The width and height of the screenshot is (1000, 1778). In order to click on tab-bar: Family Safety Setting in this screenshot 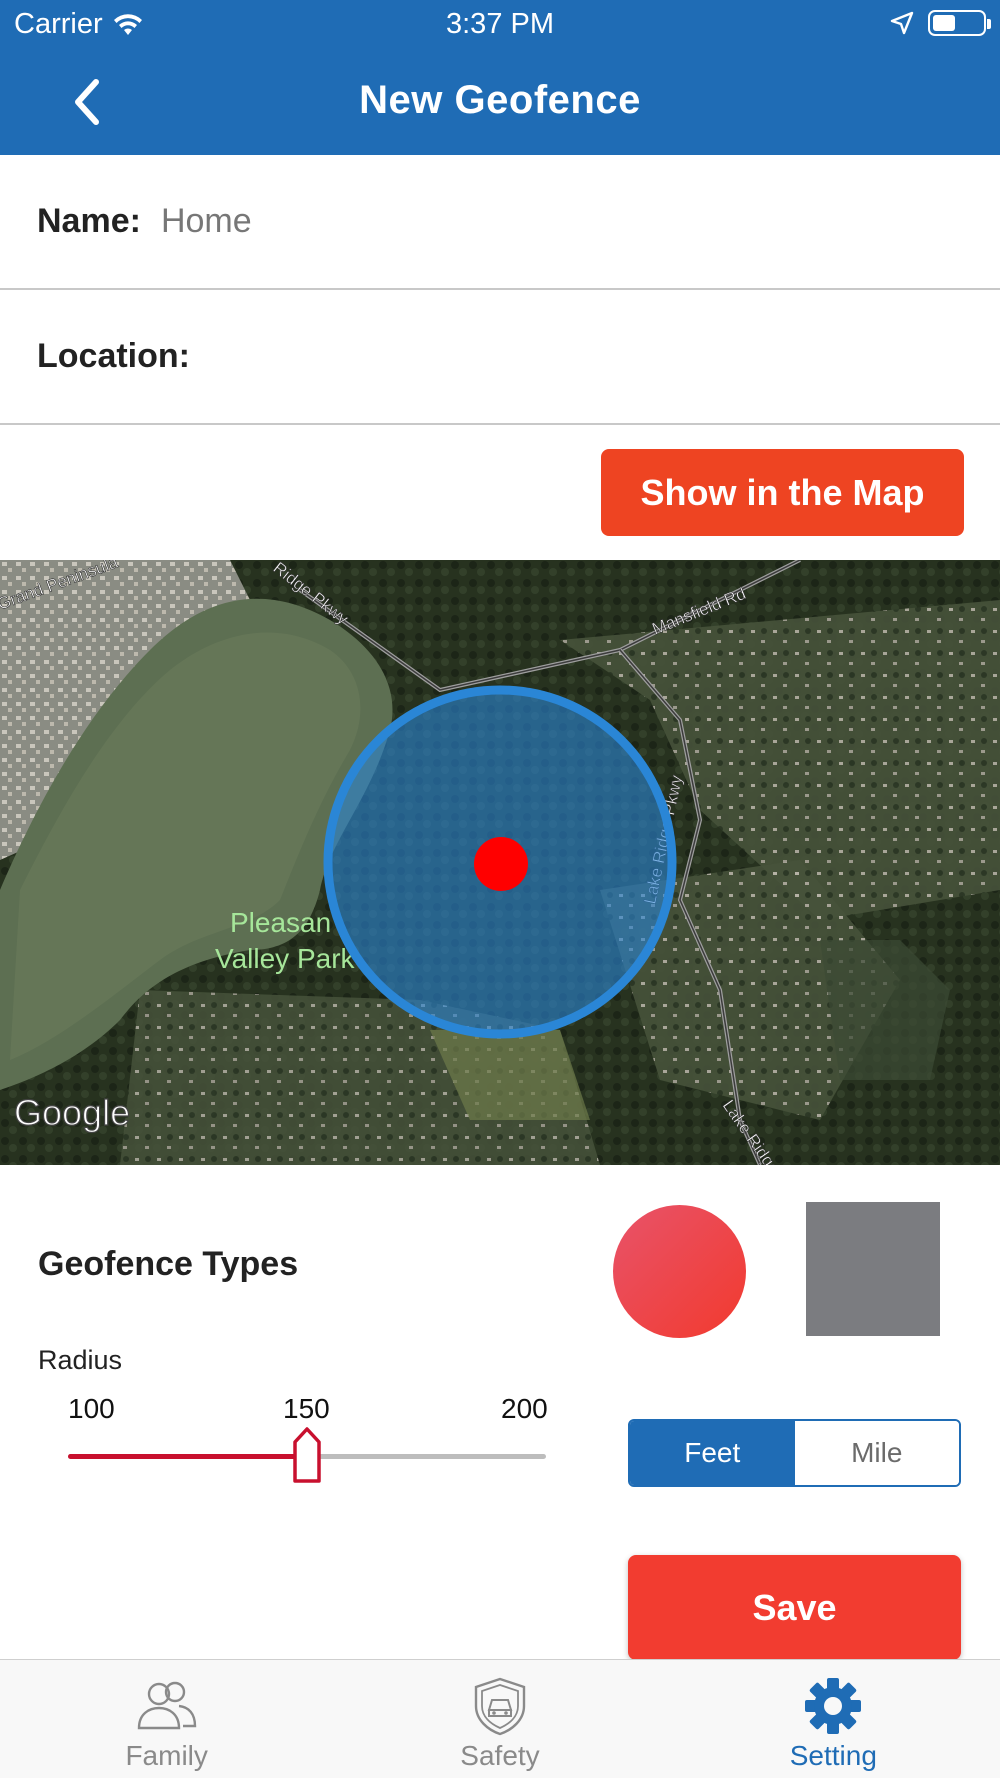, I will do `click(500, 1718)`.